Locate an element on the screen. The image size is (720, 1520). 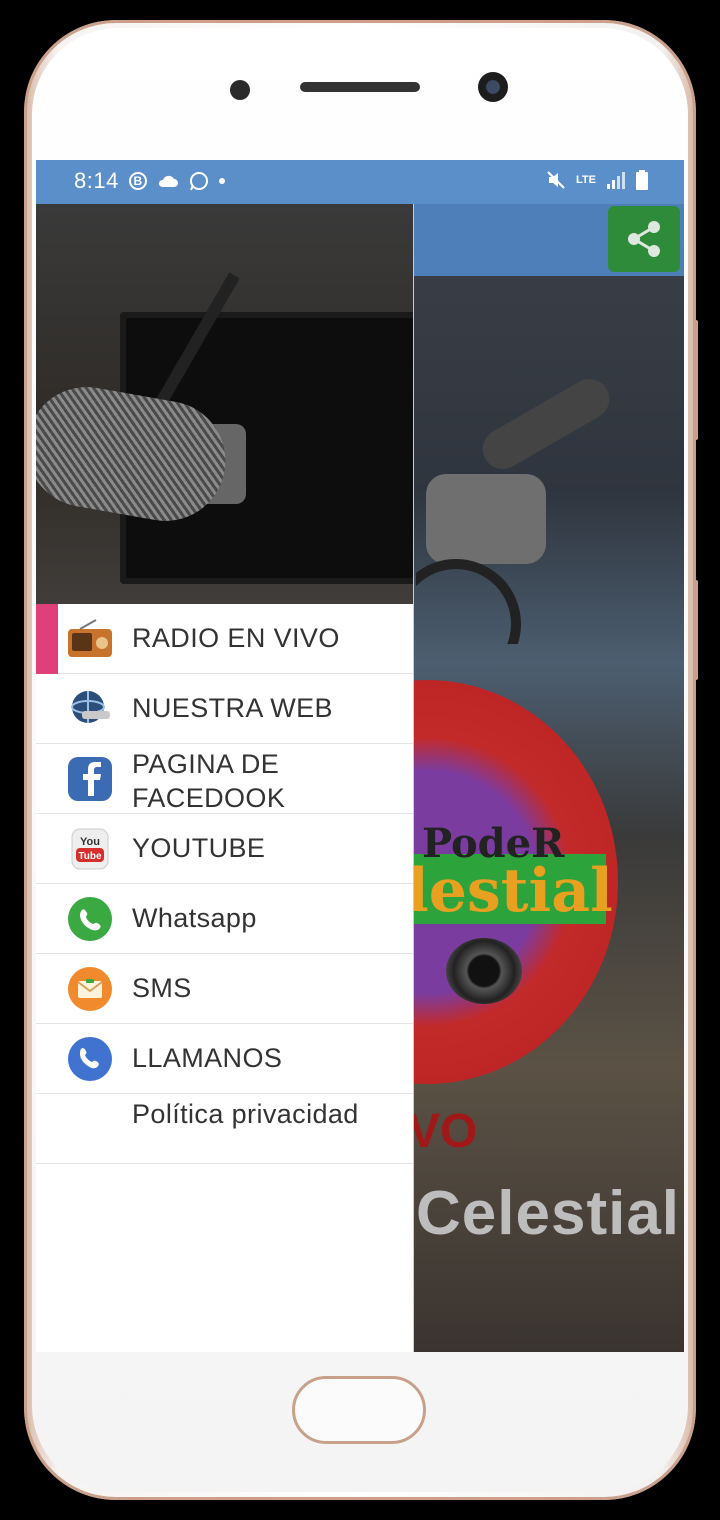
svg-text: Tube is located at coordinates (90, 856).